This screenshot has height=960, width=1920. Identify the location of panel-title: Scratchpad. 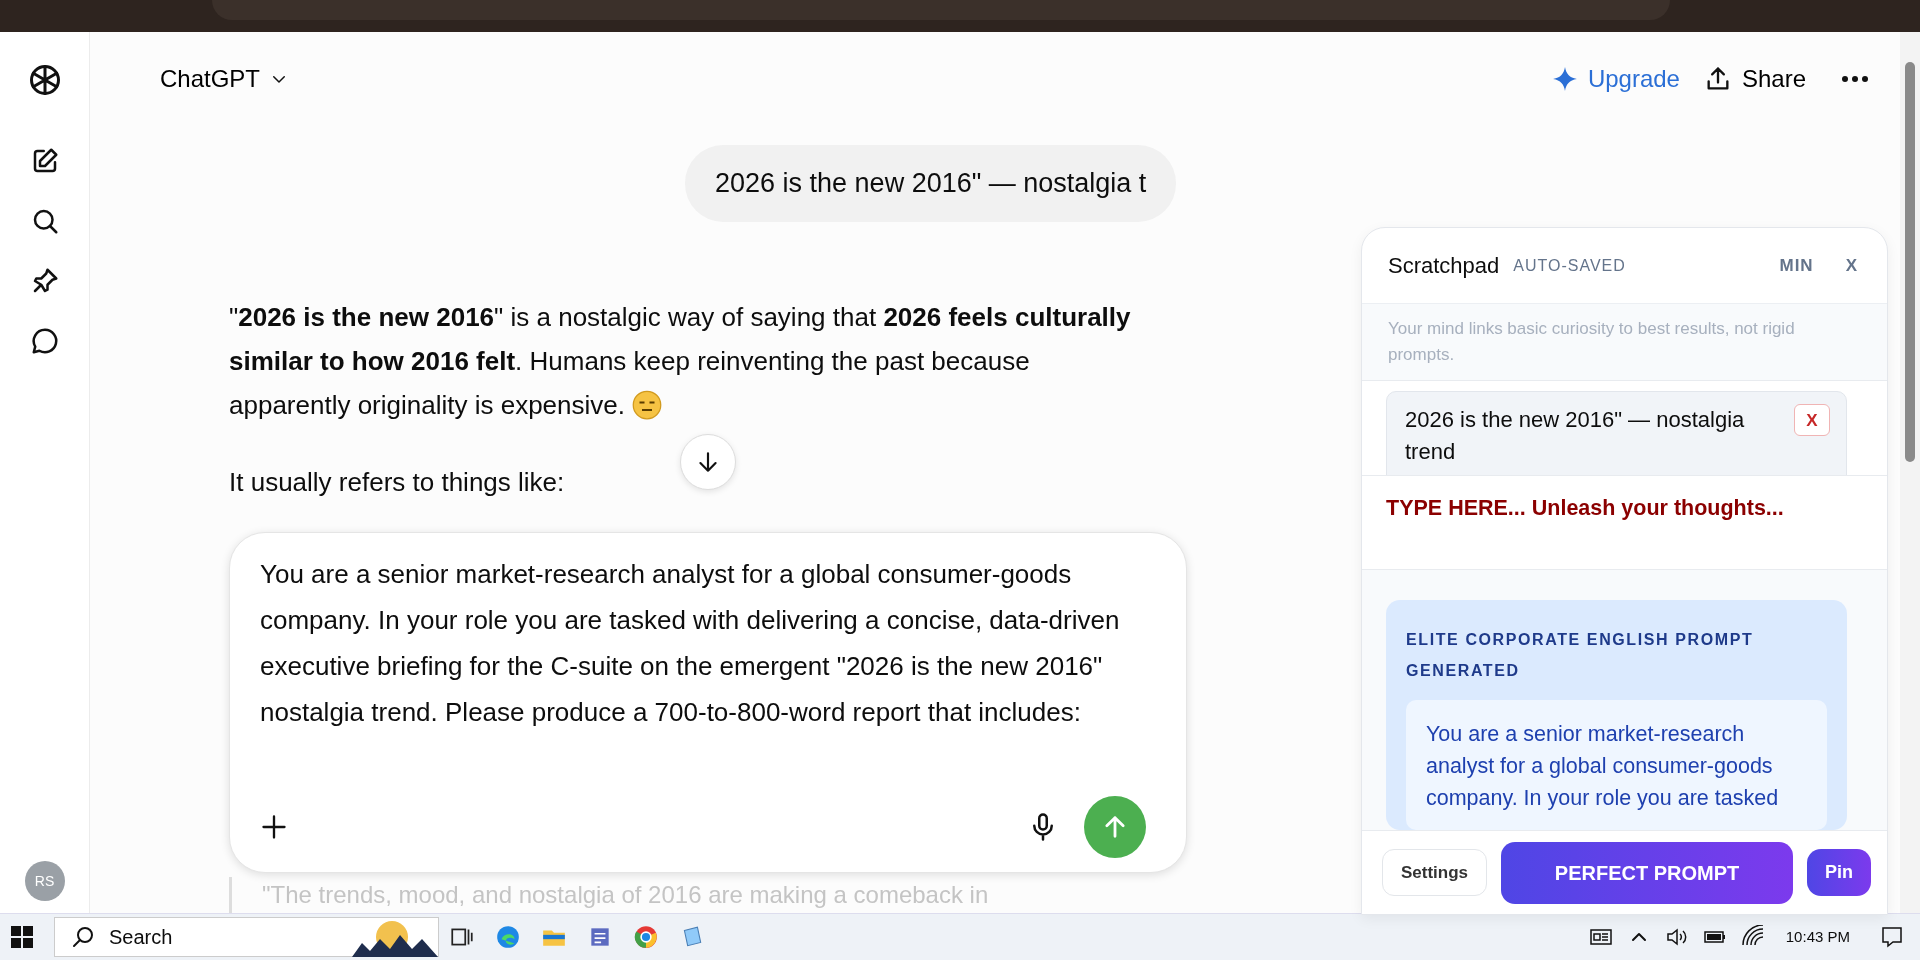
(1444, 266).